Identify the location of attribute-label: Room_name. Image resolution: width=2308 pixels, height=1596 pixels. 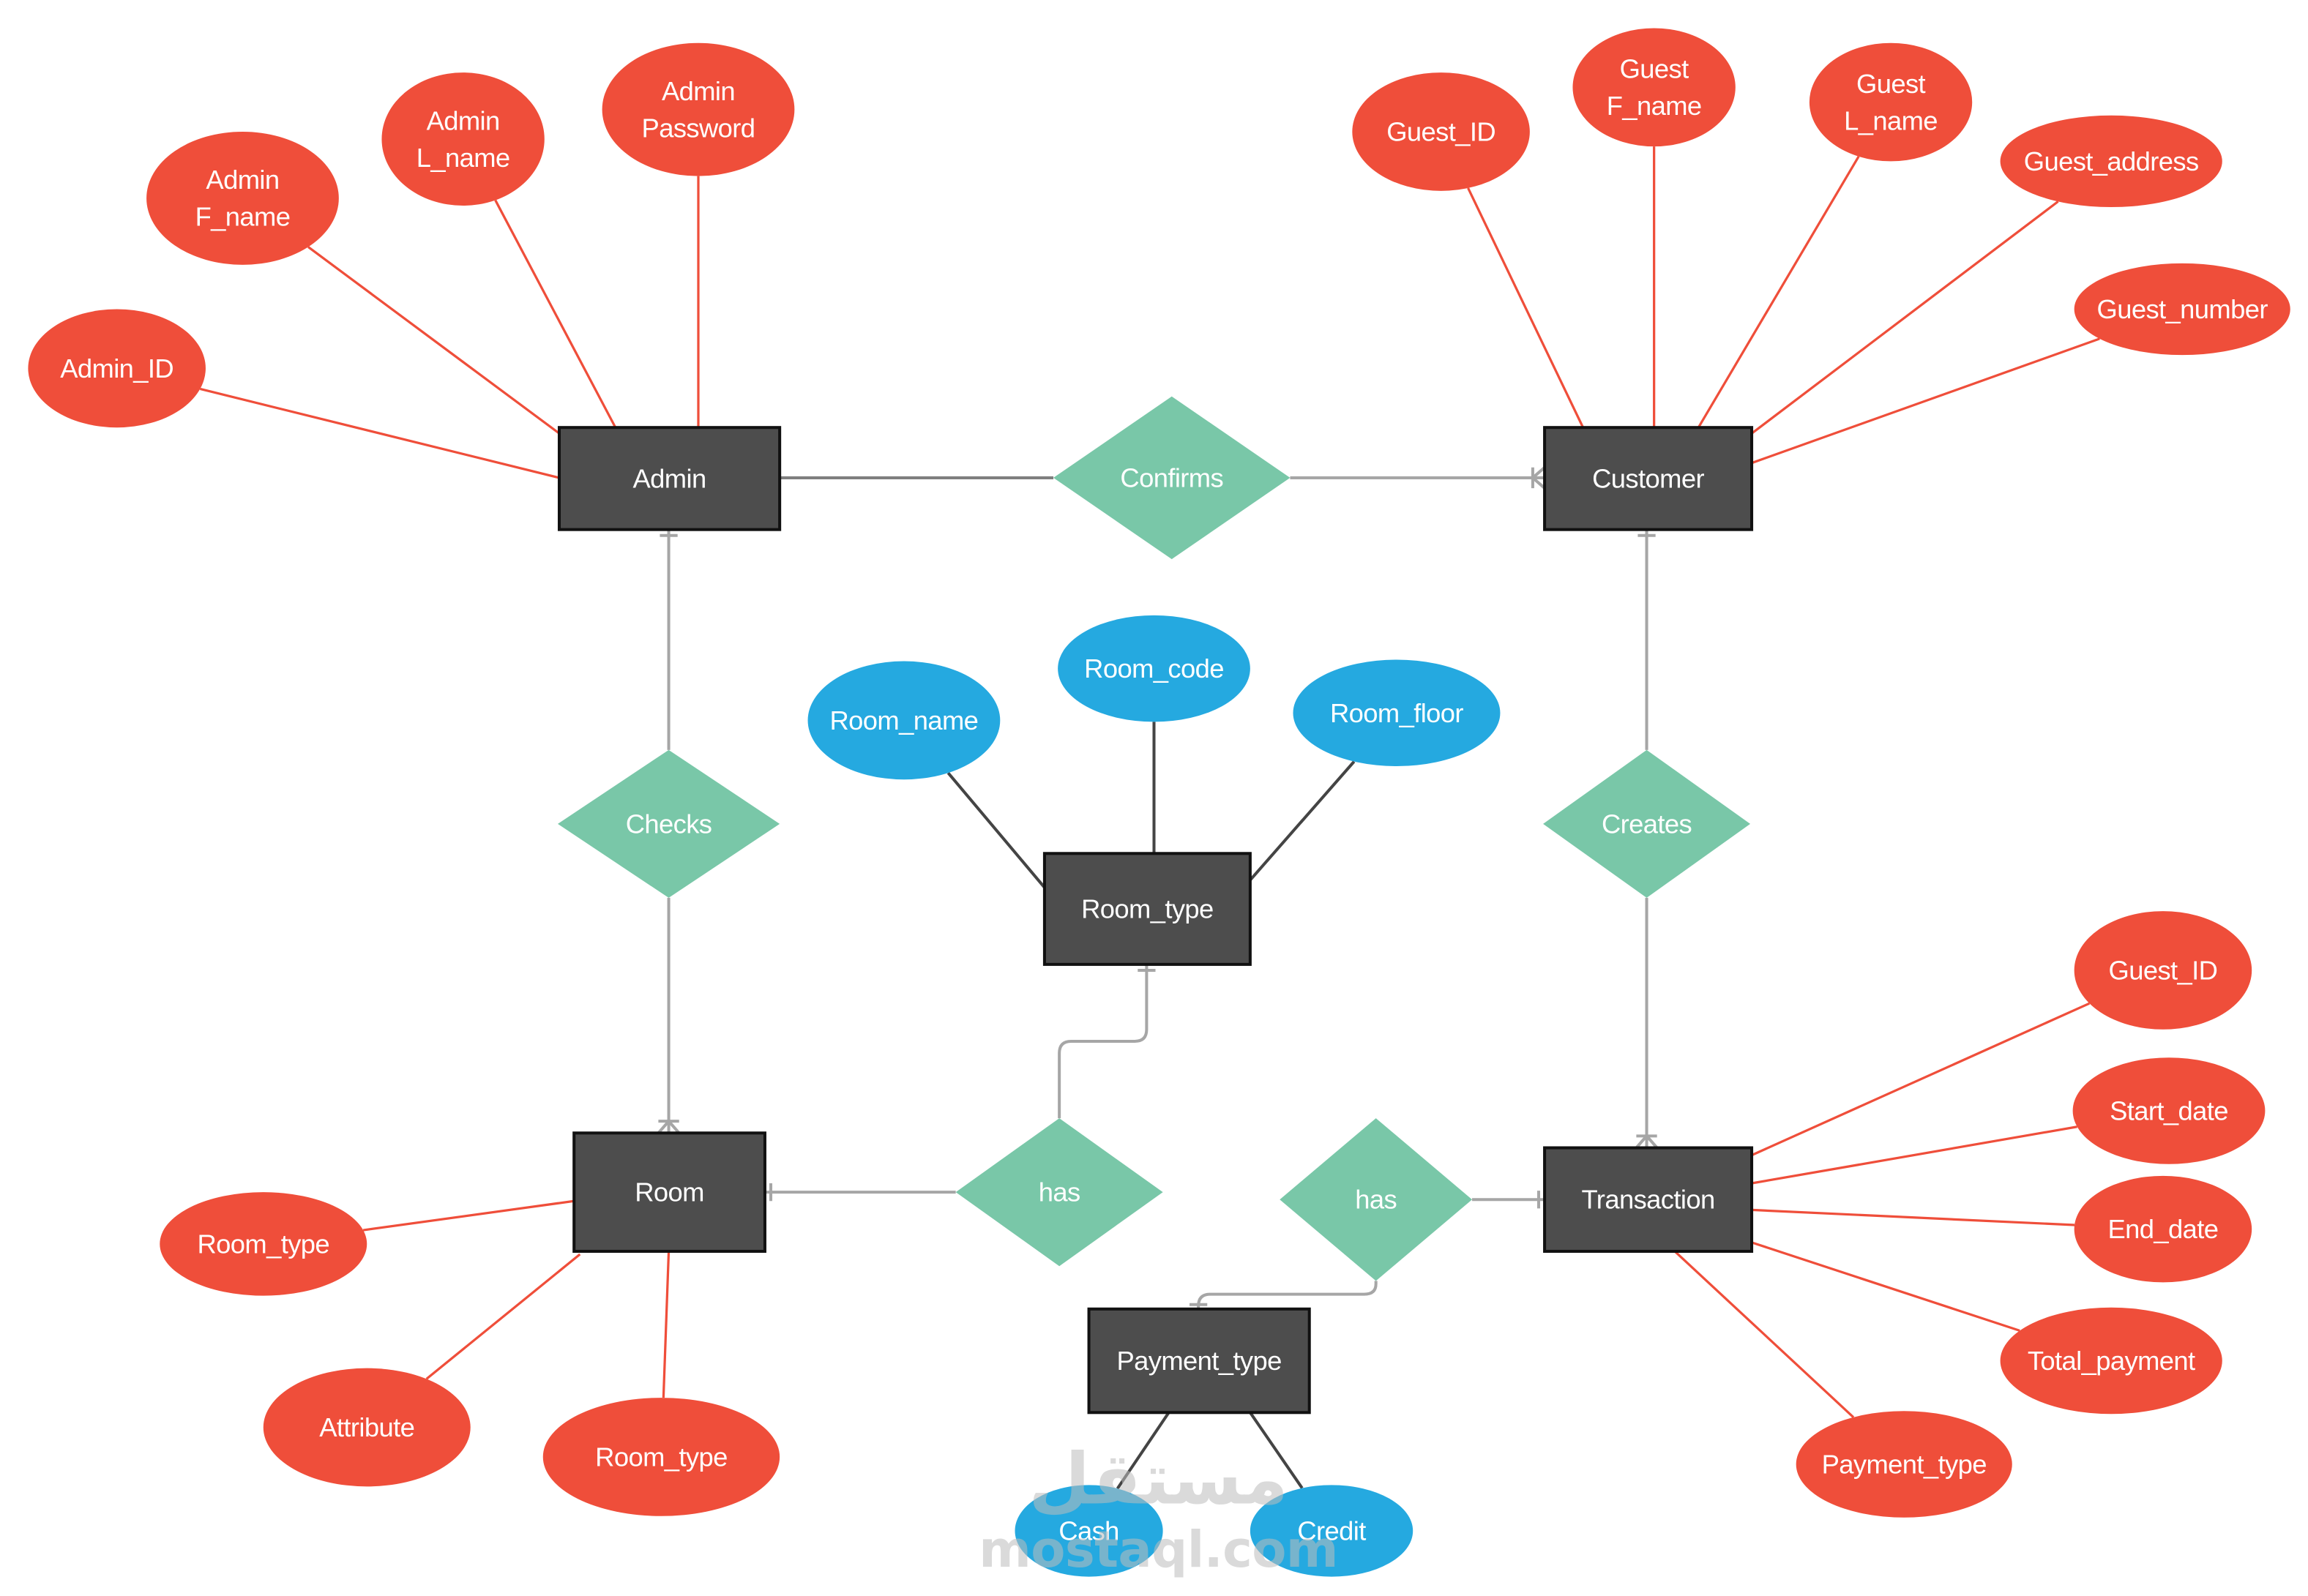
(904, 720).